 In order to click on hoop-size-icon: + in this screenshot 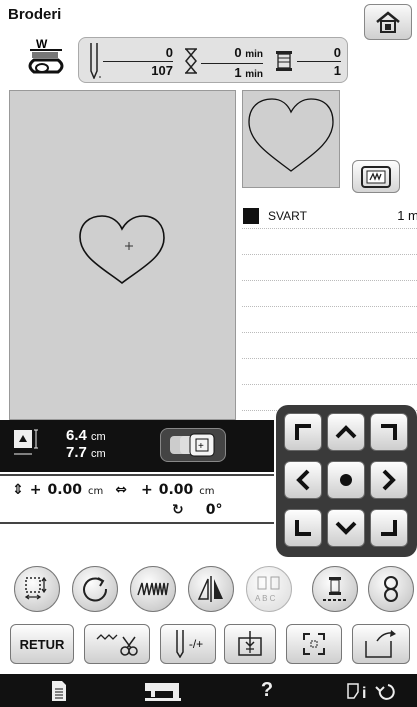, I will do `click(192, 445)`.